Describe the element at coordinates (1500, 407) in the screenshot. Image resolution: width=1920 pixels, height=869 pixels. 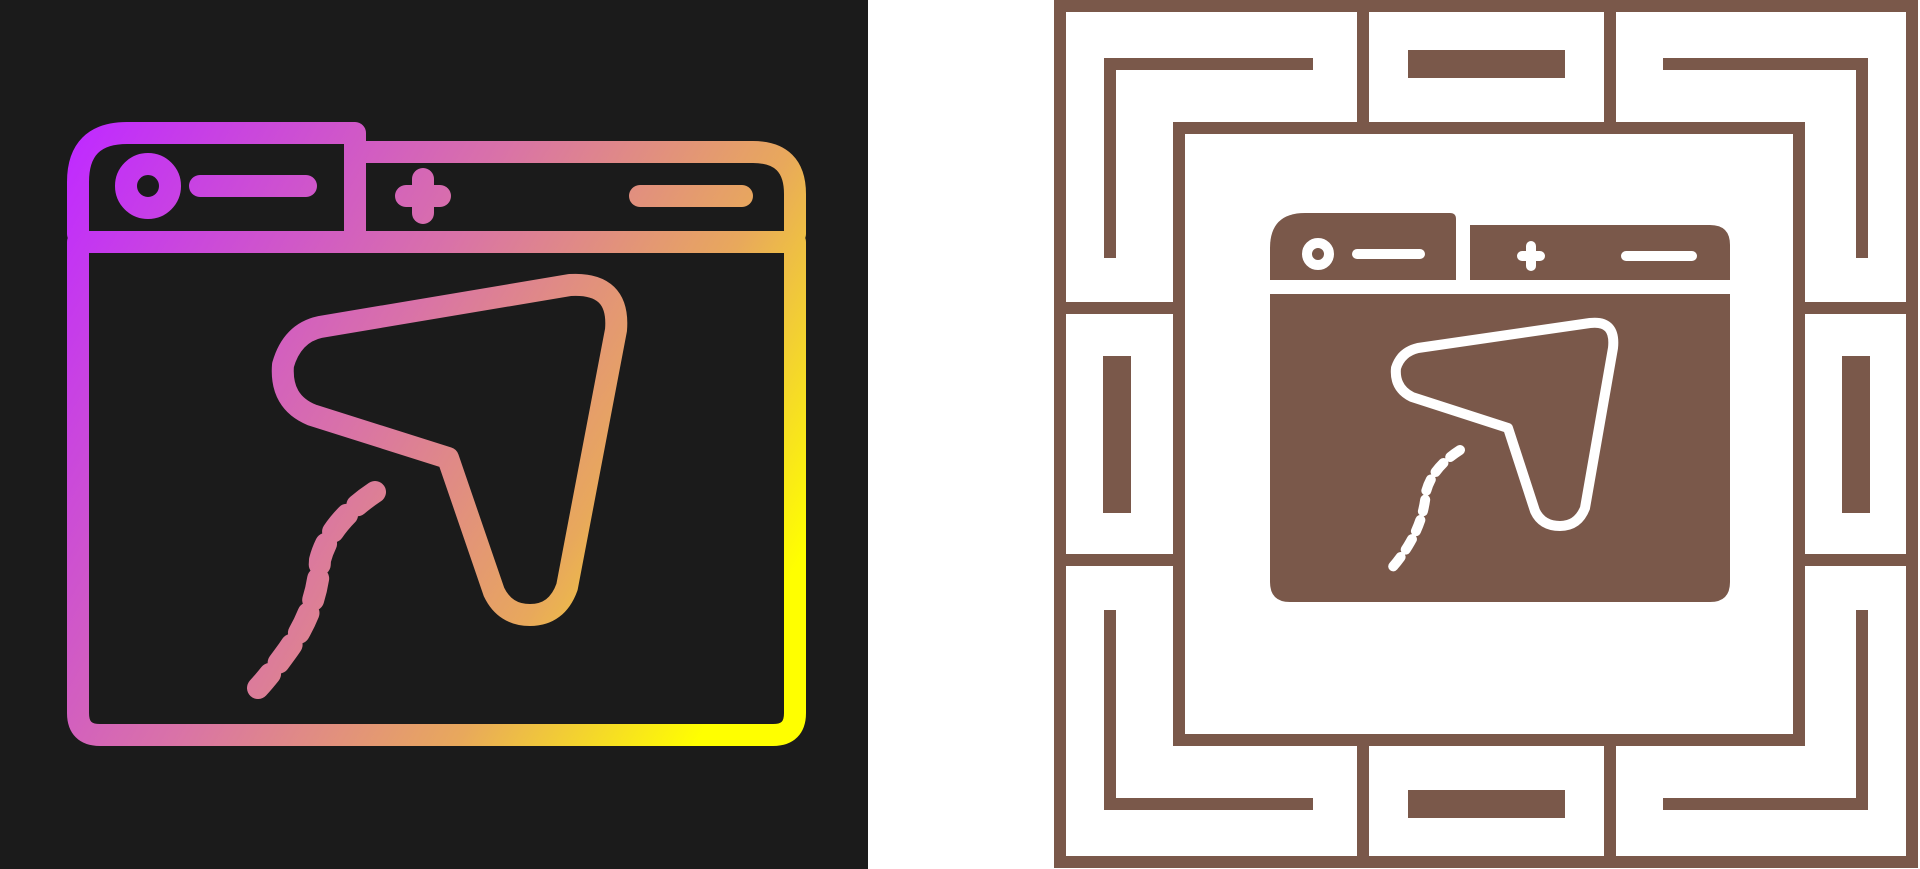
I see `browser-glyph` at that location.